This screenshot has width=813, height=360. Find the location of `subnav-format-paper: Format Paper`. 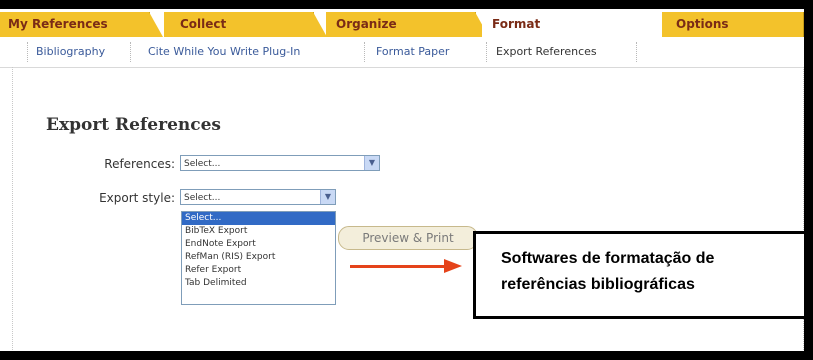

subnav-format-paper: Format Paper is located at coordinates (412, 51).